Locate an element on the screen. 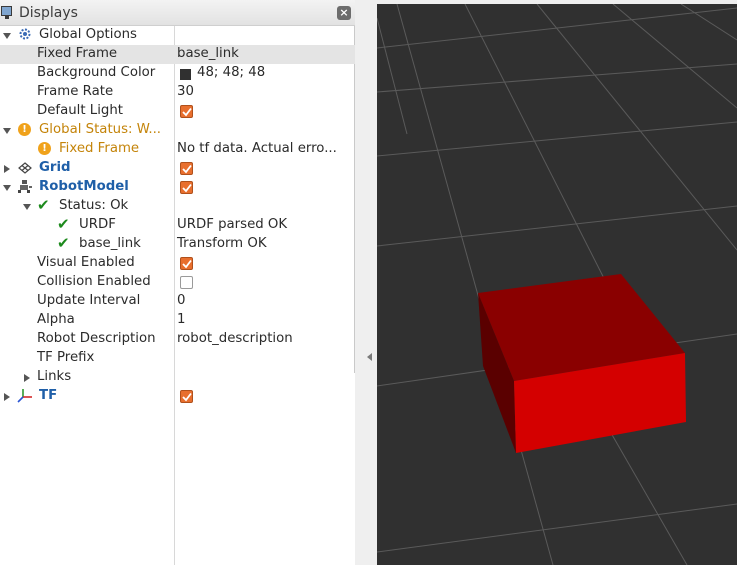 This screenshot has height=565, width=737. update-interval-value: 0 is located at coordinates (181, 300).